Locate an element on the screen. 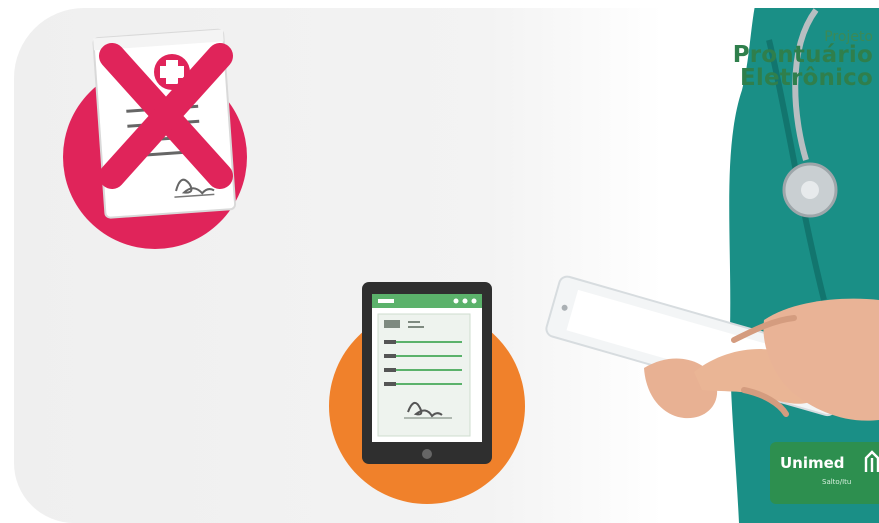  title-line-2: Eletrônico is located at coordinates (806, 78).